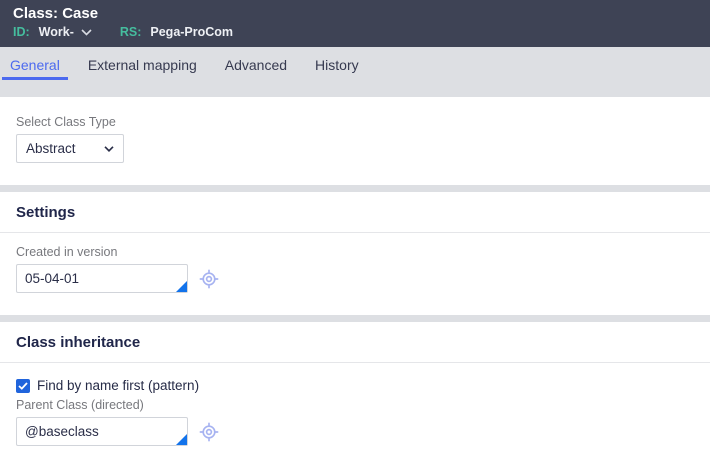 The image size is (710, 469). Describe the element at coordinates (130, 32) in the screenshot. I see `rs-label: RS:` at that location.